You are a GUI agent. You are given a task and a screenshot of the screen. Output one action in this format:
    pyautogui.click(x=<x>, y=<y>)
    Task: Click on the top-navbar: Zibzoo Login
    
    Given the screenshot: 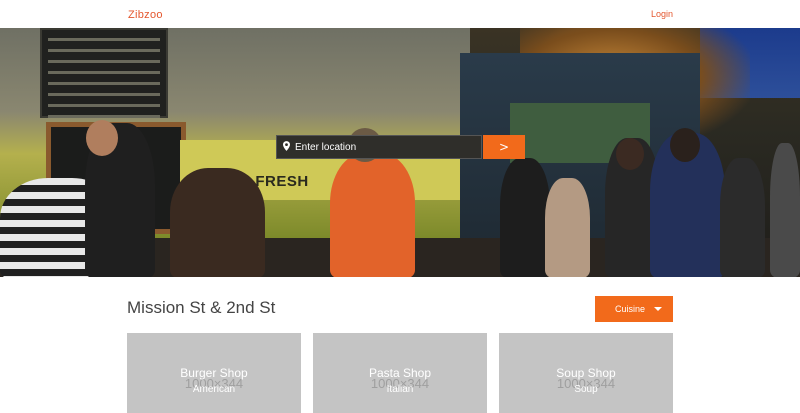 What is the action you would take?
    pyautogui.click(x=400, y=14)
    